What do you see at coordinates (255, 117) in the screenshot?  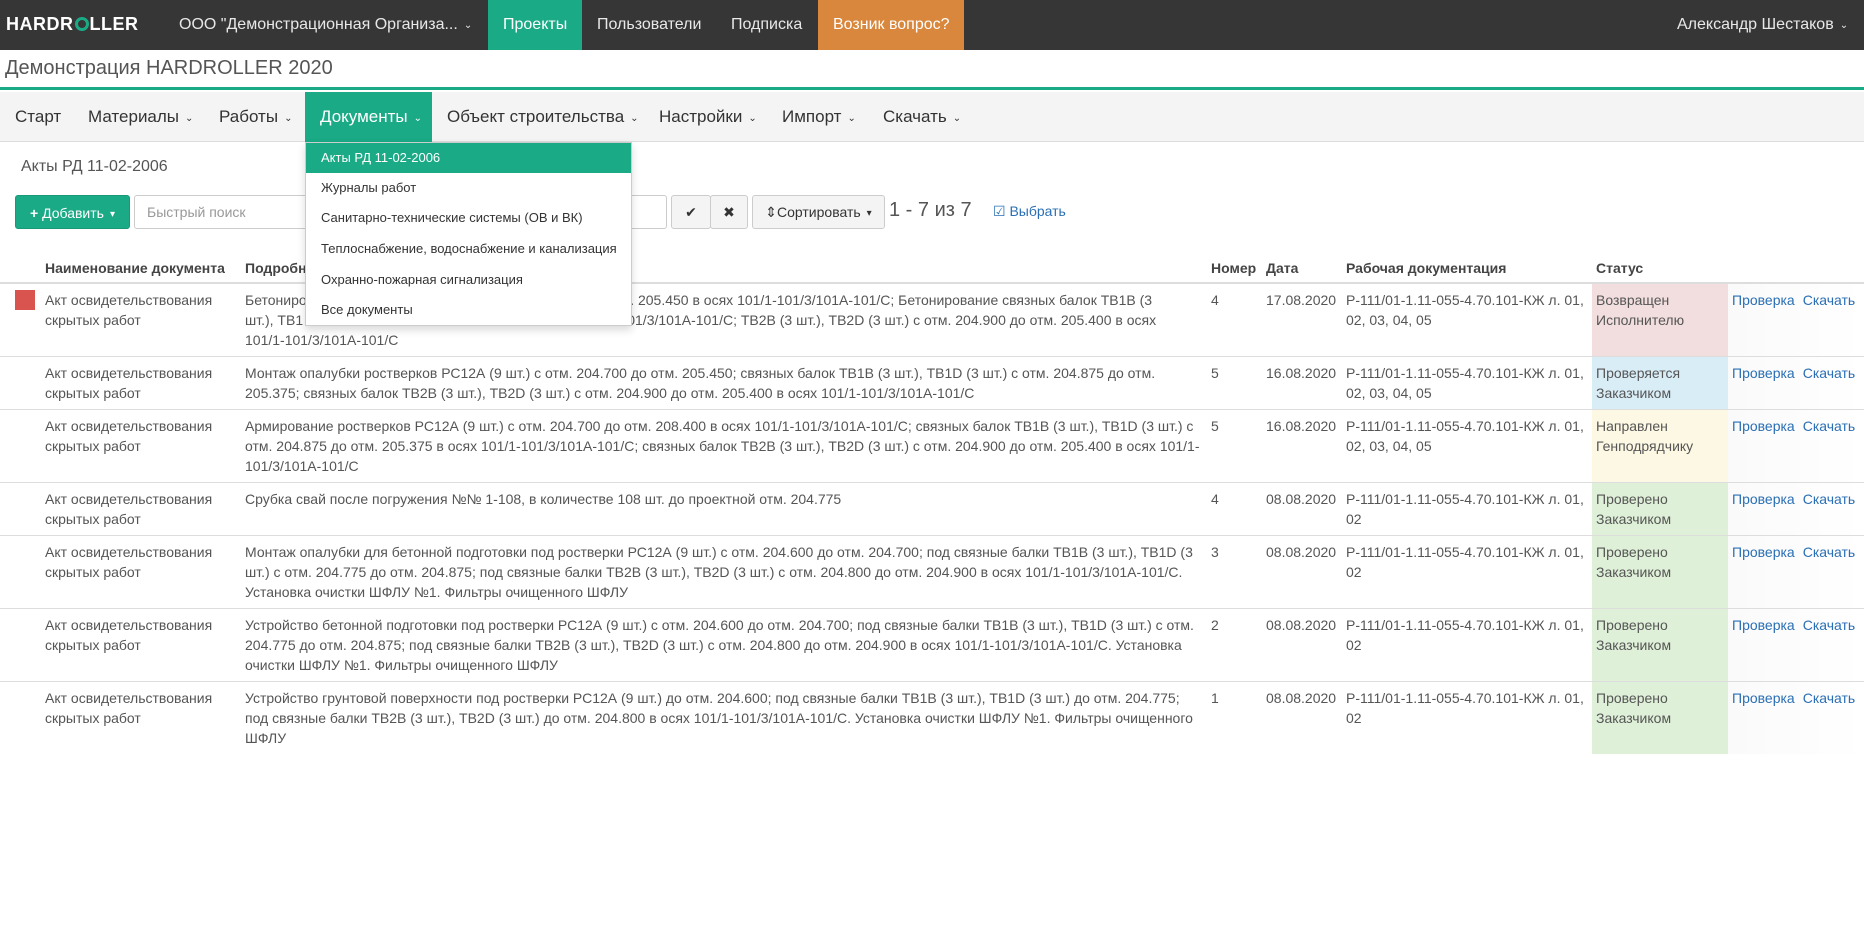 I see `menu-works: Работы ⌄` at bounding box center [255, 117].